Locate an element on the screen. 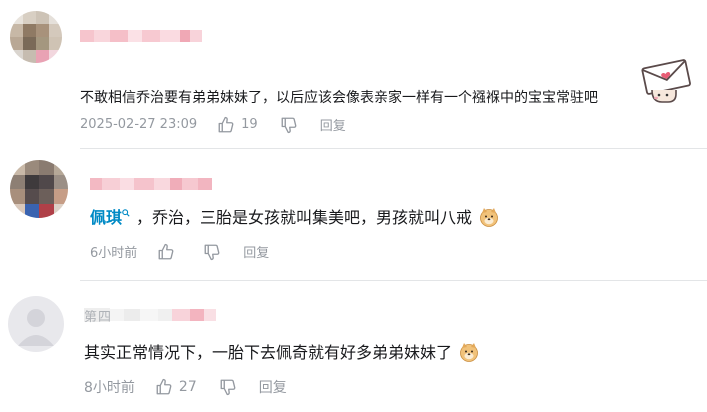  comment-meta: 8小时前 27 回复 is located at coordinates (185, 387).